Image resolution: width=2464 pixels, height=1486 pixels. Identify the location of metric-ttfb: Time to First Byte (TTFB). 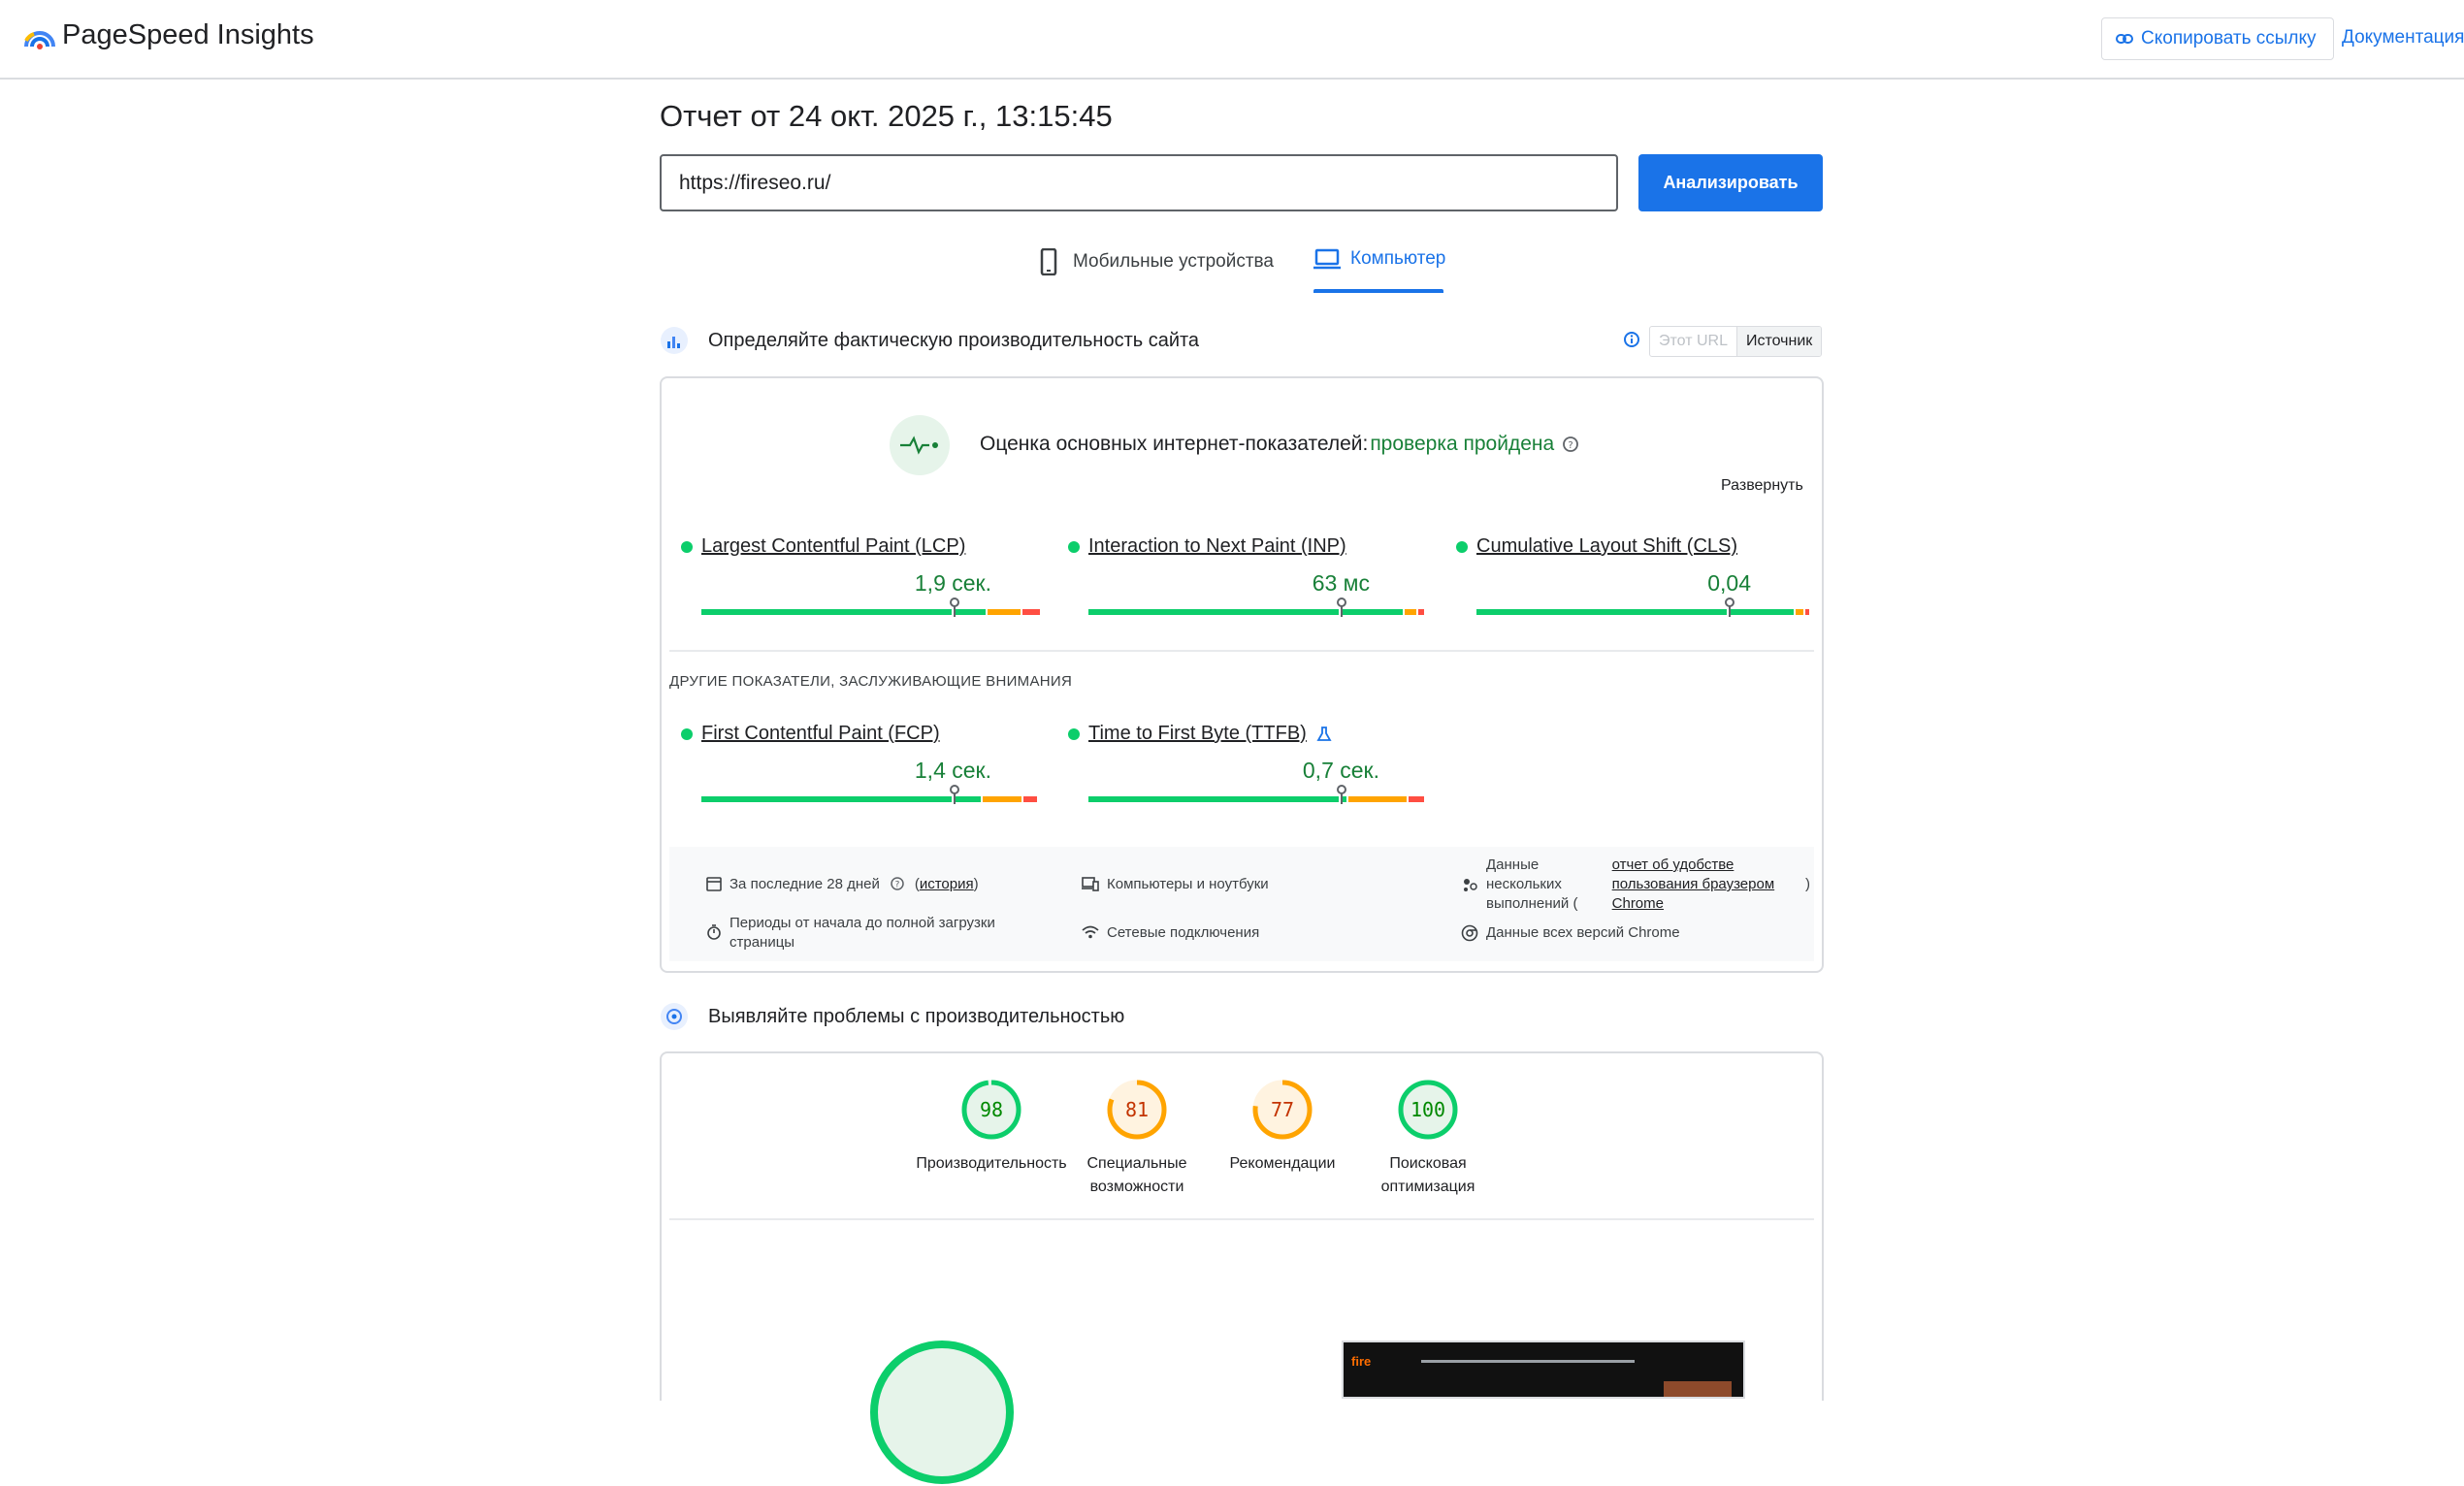
(1200, 734).